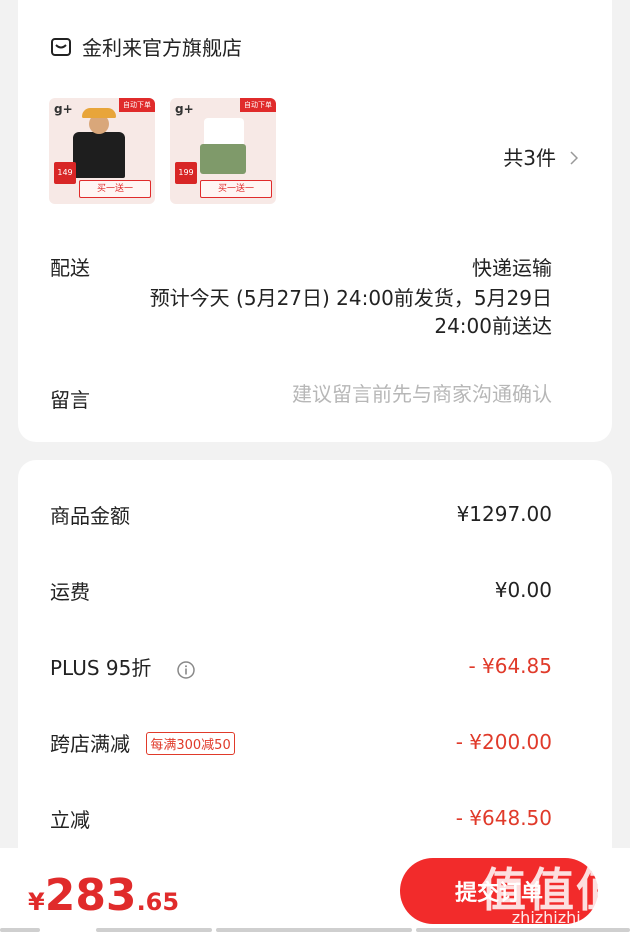 This screenshot has width=630, height=934. Describe the element at coordinates (70, 592) in the screenshot. I see `shipping-label: 运费` at that location.